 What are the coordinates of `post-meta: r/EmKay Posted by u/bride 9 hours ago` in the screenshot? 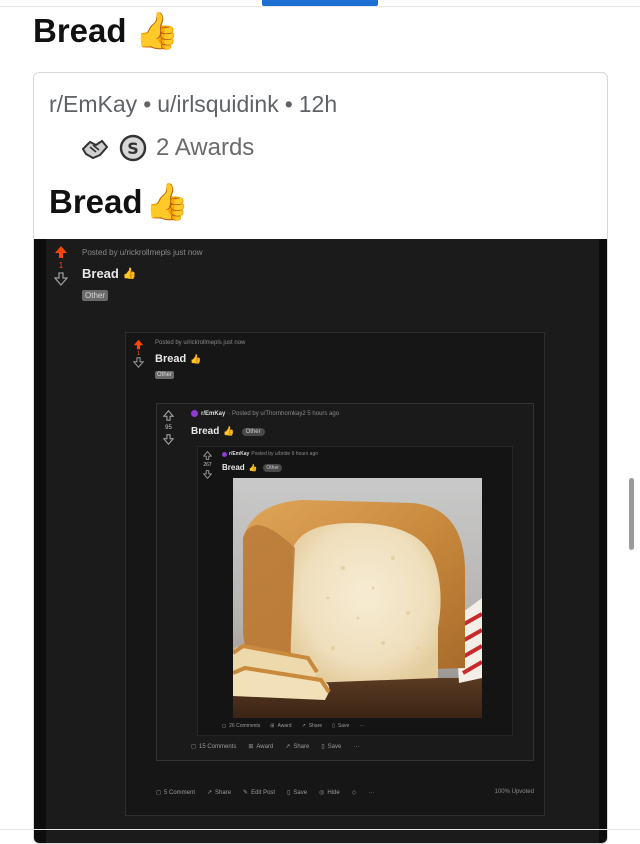 It's located at (270, 454).